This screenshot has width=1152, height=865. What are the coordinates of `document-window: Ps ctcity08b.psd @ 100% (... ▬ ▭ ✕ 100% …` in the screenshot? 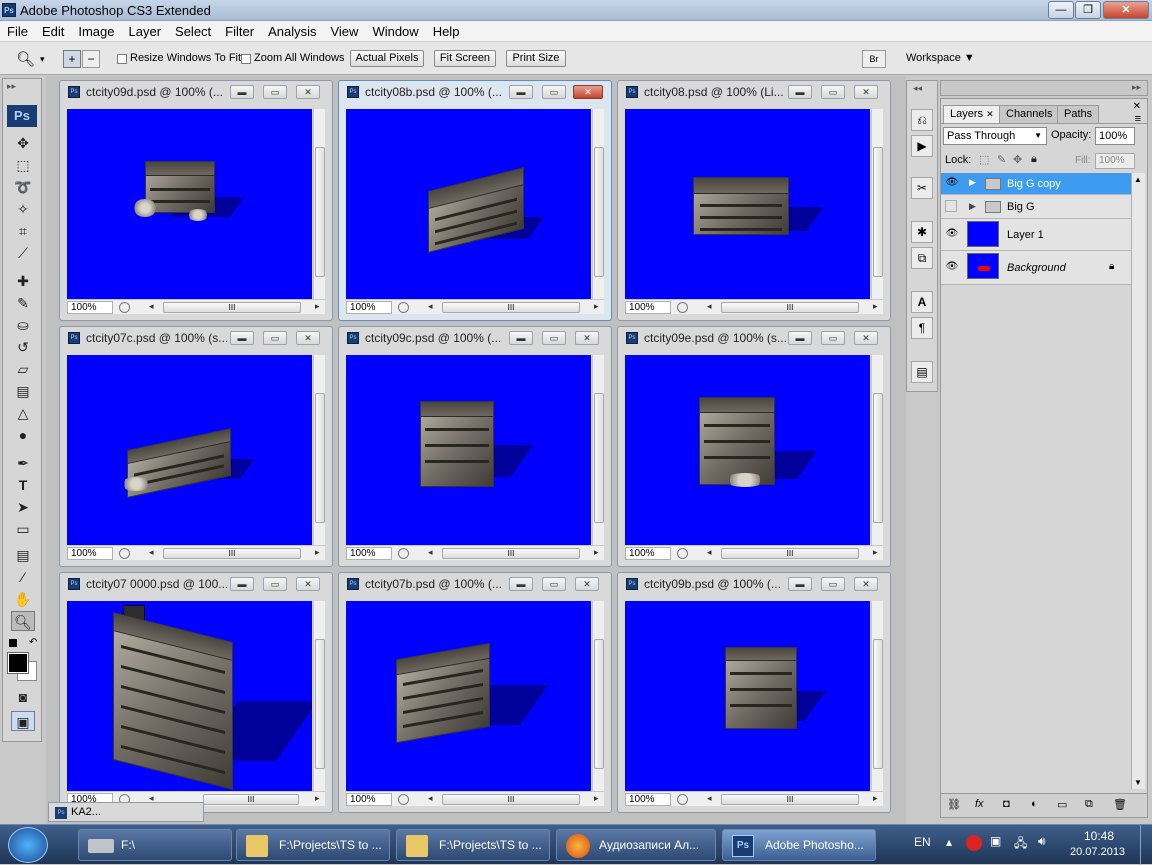 It's located at (475, 200).